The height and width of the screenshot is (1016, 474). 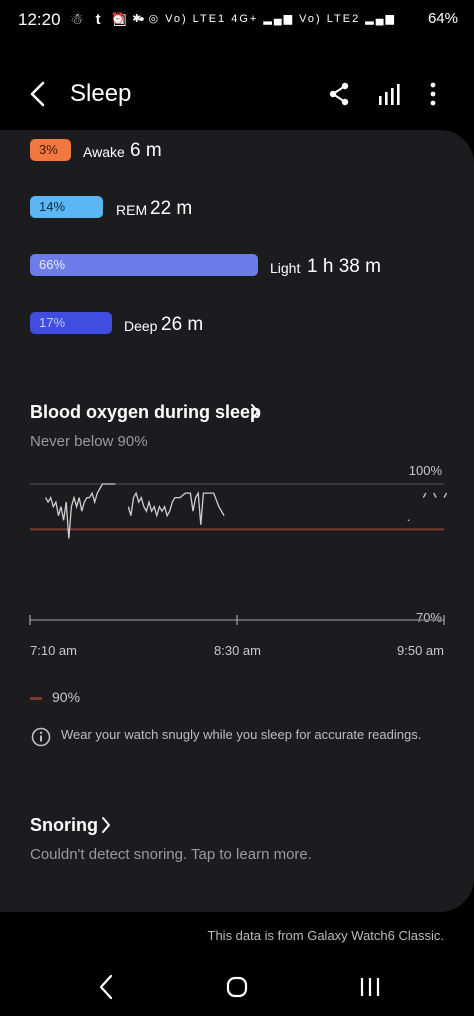 I want to click on x-tick-label: 9:50 am, so click(x=420, y=650).